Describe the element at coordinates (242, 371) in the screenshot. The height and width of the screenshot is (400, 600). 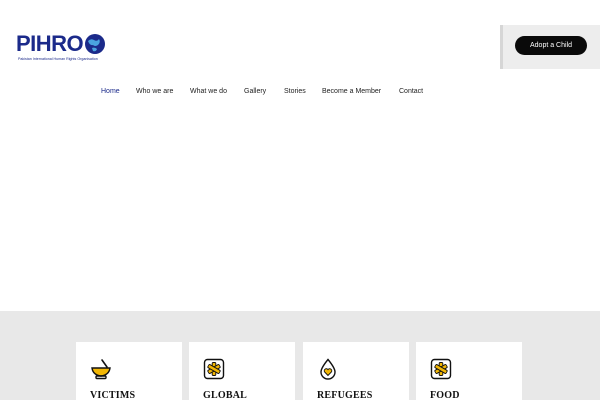
I see `card-global: GLOBAL` at that location.